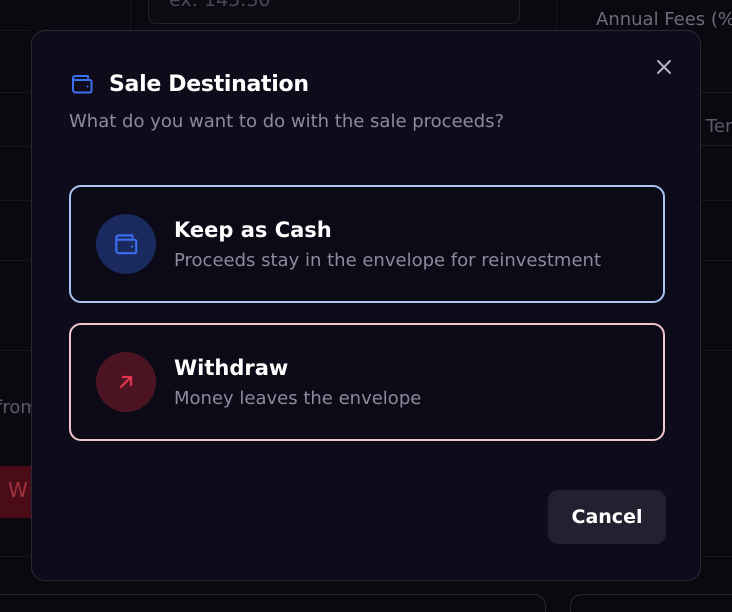 This screenshot has width=732, height=612. I want to click on cancel-button: Cancel, so click(607, 517).